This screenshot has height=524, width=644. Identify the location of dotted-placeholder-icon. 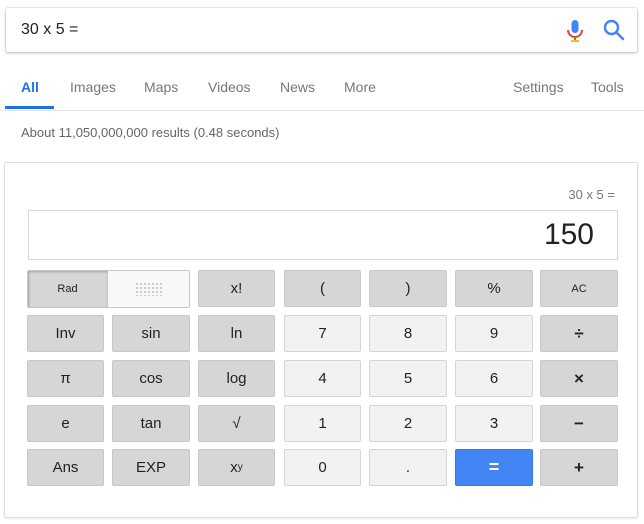
(148, 289).